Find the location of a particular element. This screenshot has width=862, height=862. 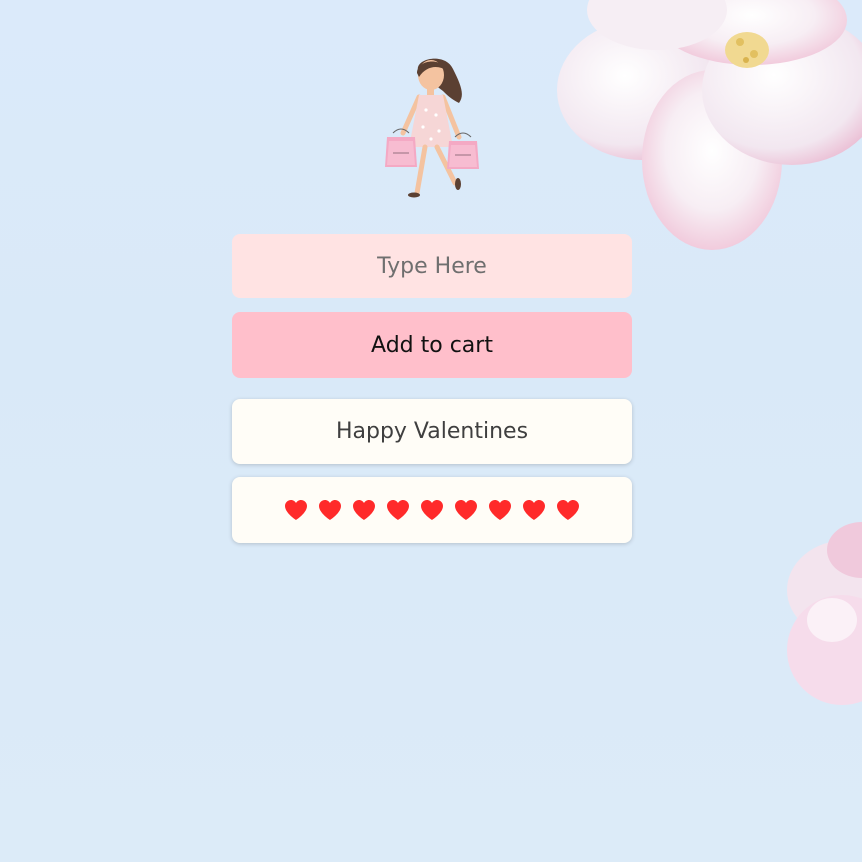

avatar-icon is located at coordinates (432, 128).